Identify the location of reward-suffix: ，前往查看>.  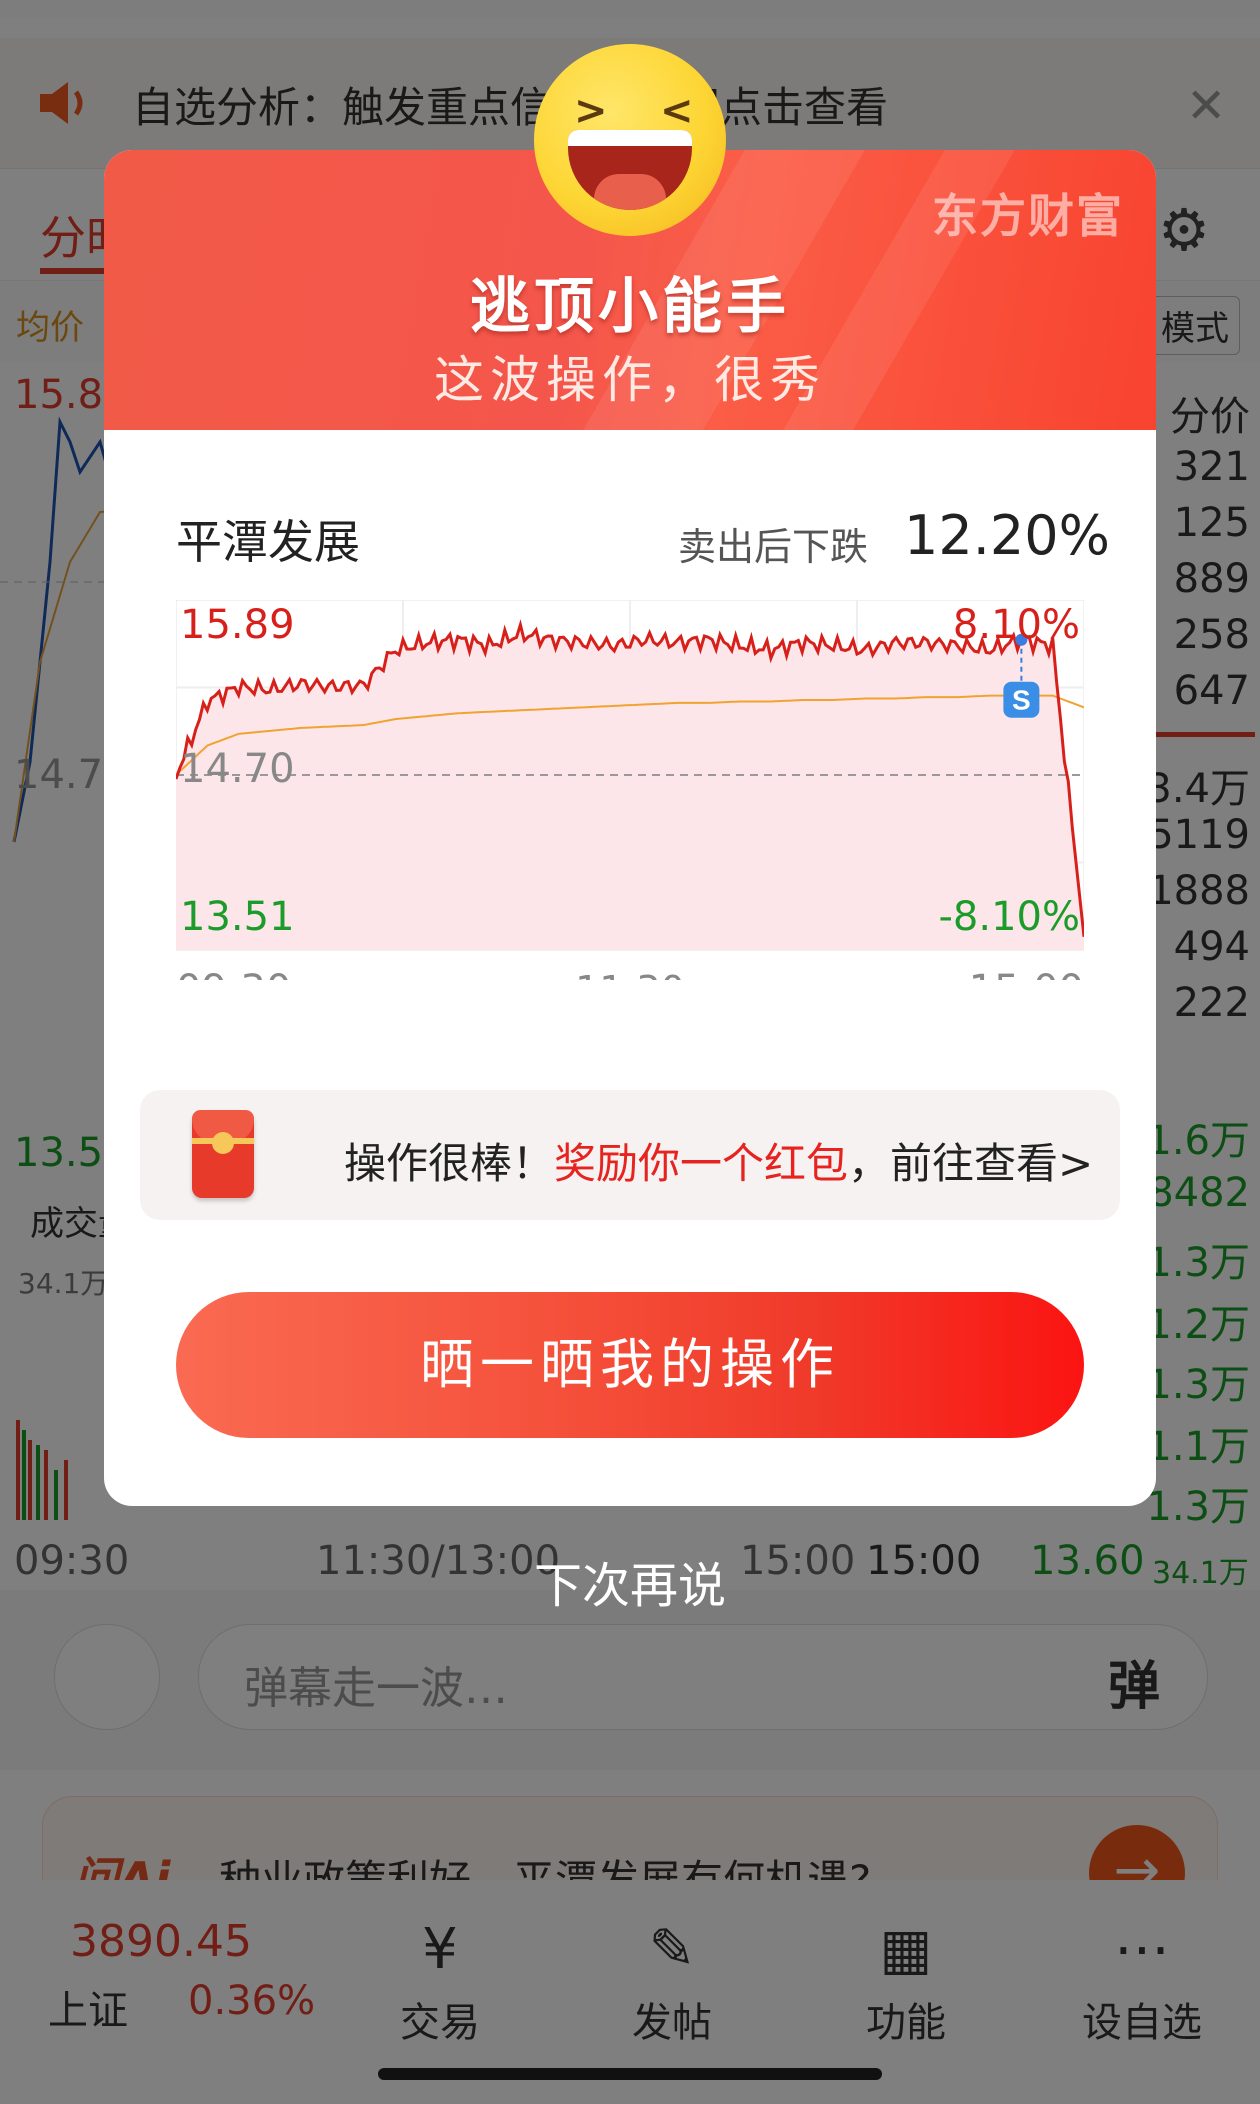
(971, 1163).